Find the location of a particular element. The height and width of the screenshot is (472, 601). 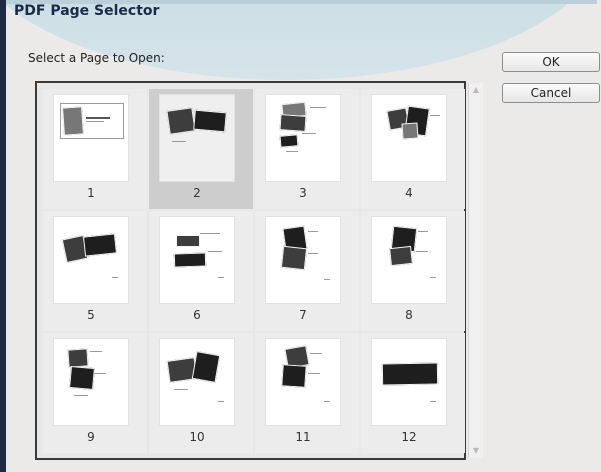

cancel-button: Cancel is located at coordinates (551, 93).